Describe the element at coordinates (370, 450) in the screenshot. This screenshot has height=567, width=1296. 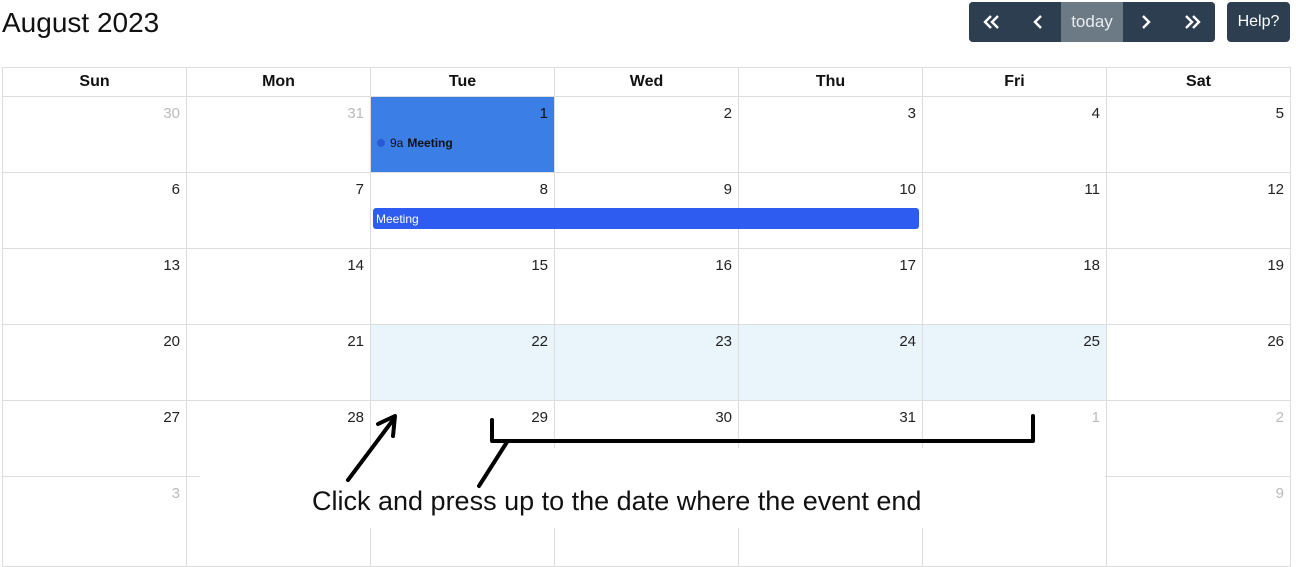
I see `annotation-arrow-line` at that location.